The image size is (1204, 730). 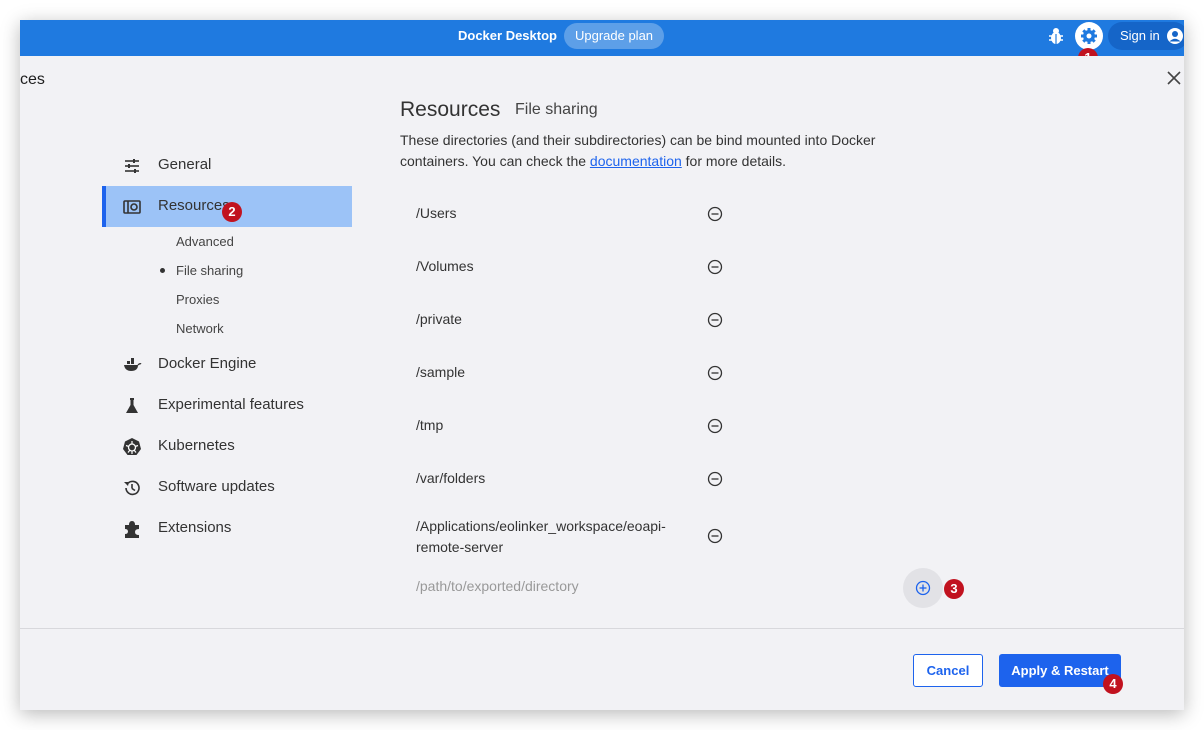 I want to click on page-title: ces, so click(x=32, y=79).